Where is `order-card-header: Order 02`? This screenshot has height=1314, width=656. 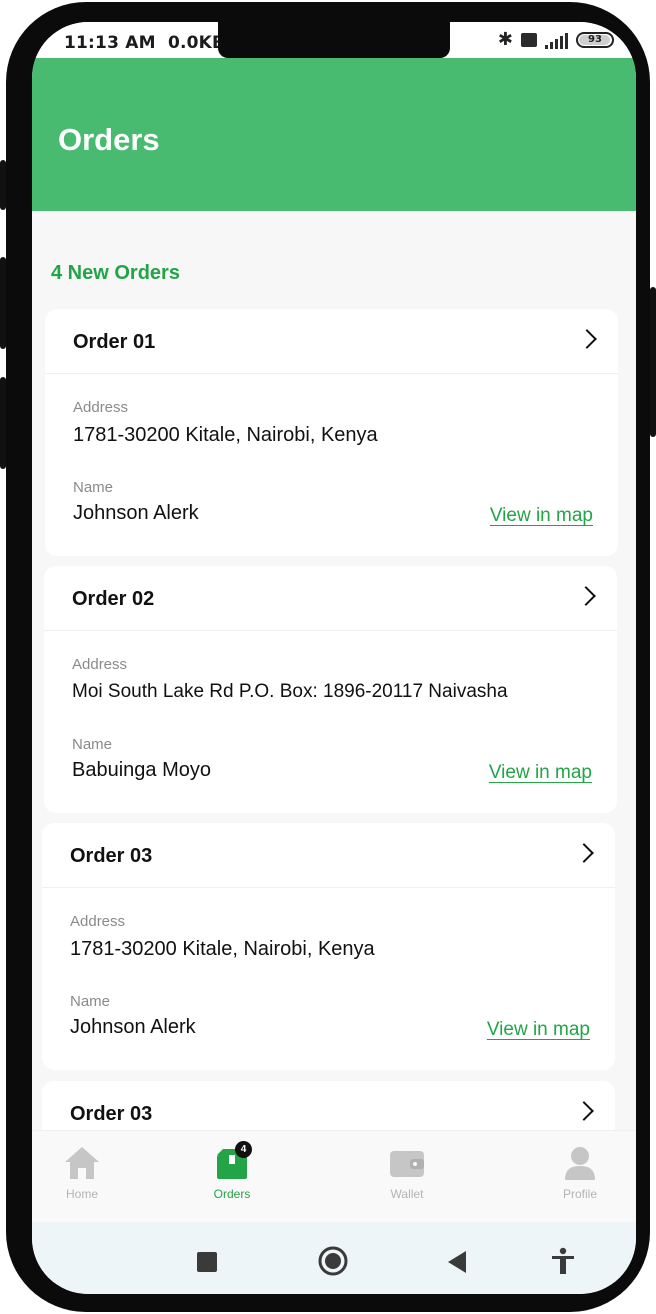
order-card-header: Order 02 is located at coordinates (330, 598).